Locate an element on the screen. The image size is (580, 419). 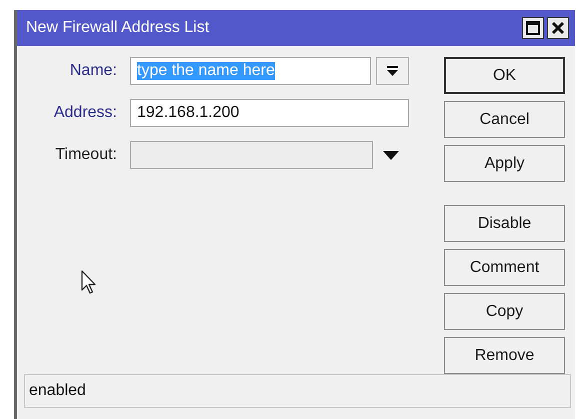
status-text: enabled is located at coordinates (57, 391).